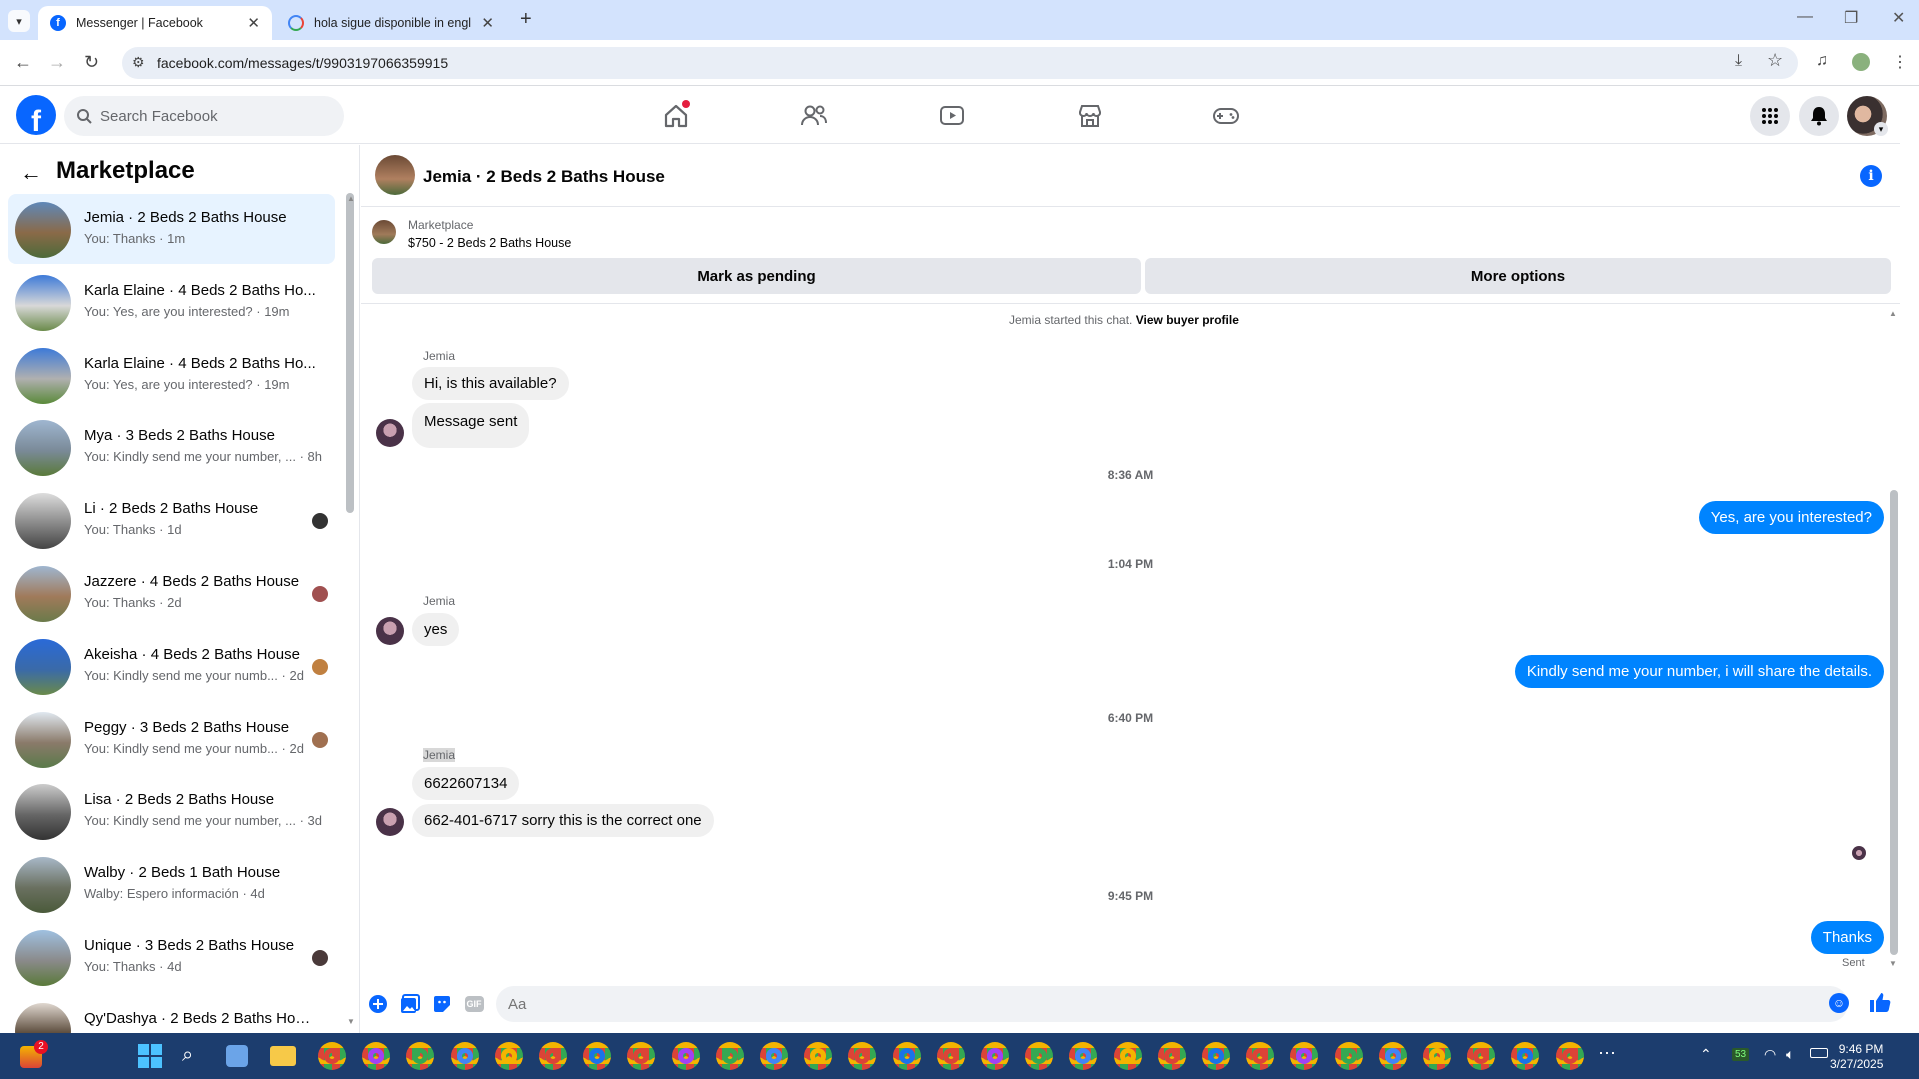 Image resolution: width=1919 pixels, height=1079 pixels. I want to click on info-icon: i, so click(1871, 176).